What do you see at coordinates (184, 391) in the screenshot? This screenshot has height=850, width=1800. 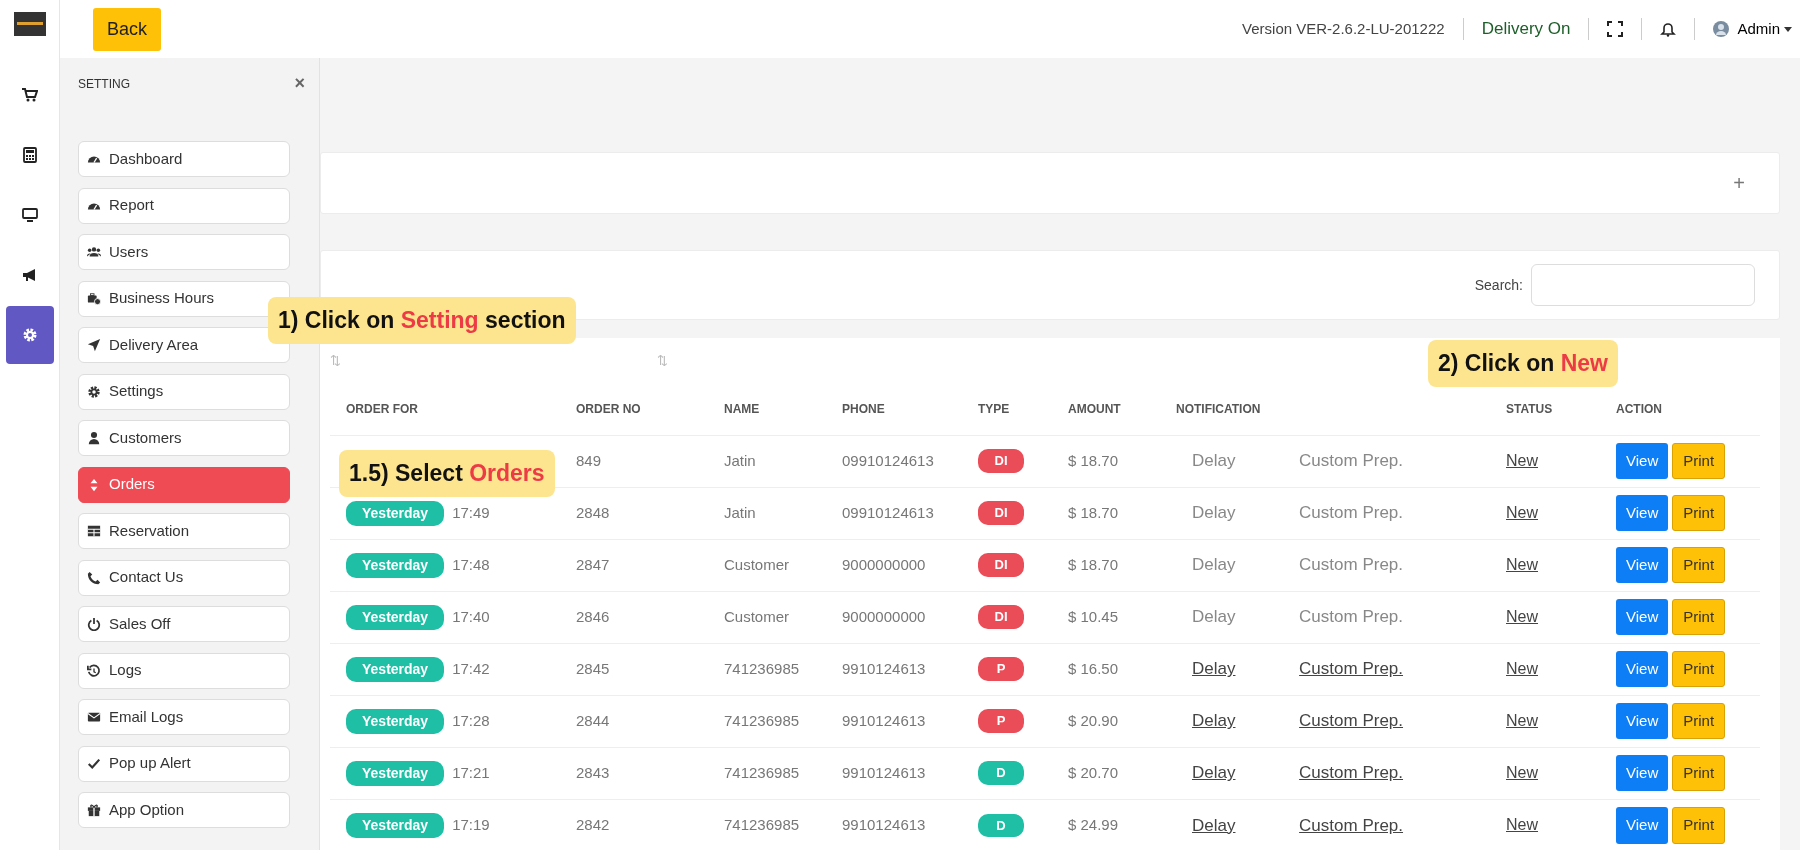 I see `menu-item: Settings` at bounding box center [184, 391].